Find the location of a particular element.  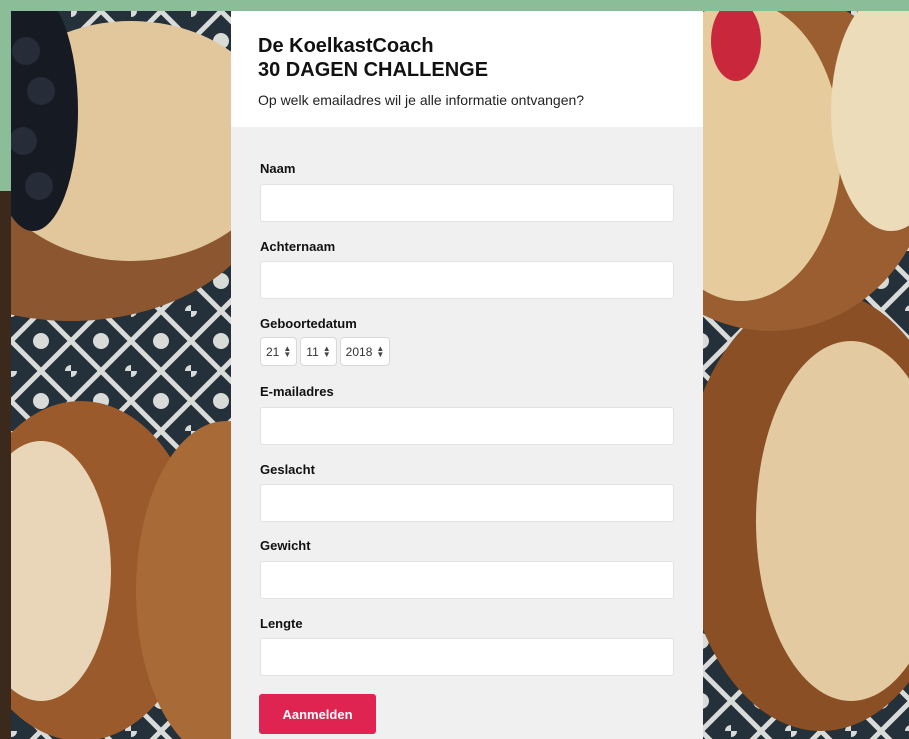

day-select: 21 ▲ ▼ is located at coordinates (279, 351).